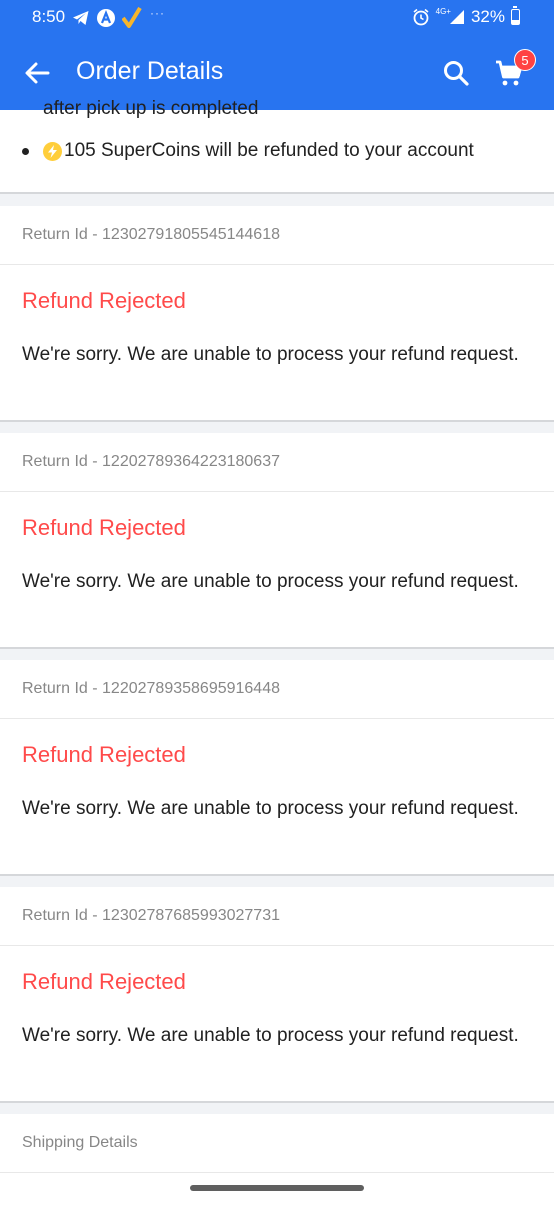  I want to click on signal-icon, so click(456, 17).